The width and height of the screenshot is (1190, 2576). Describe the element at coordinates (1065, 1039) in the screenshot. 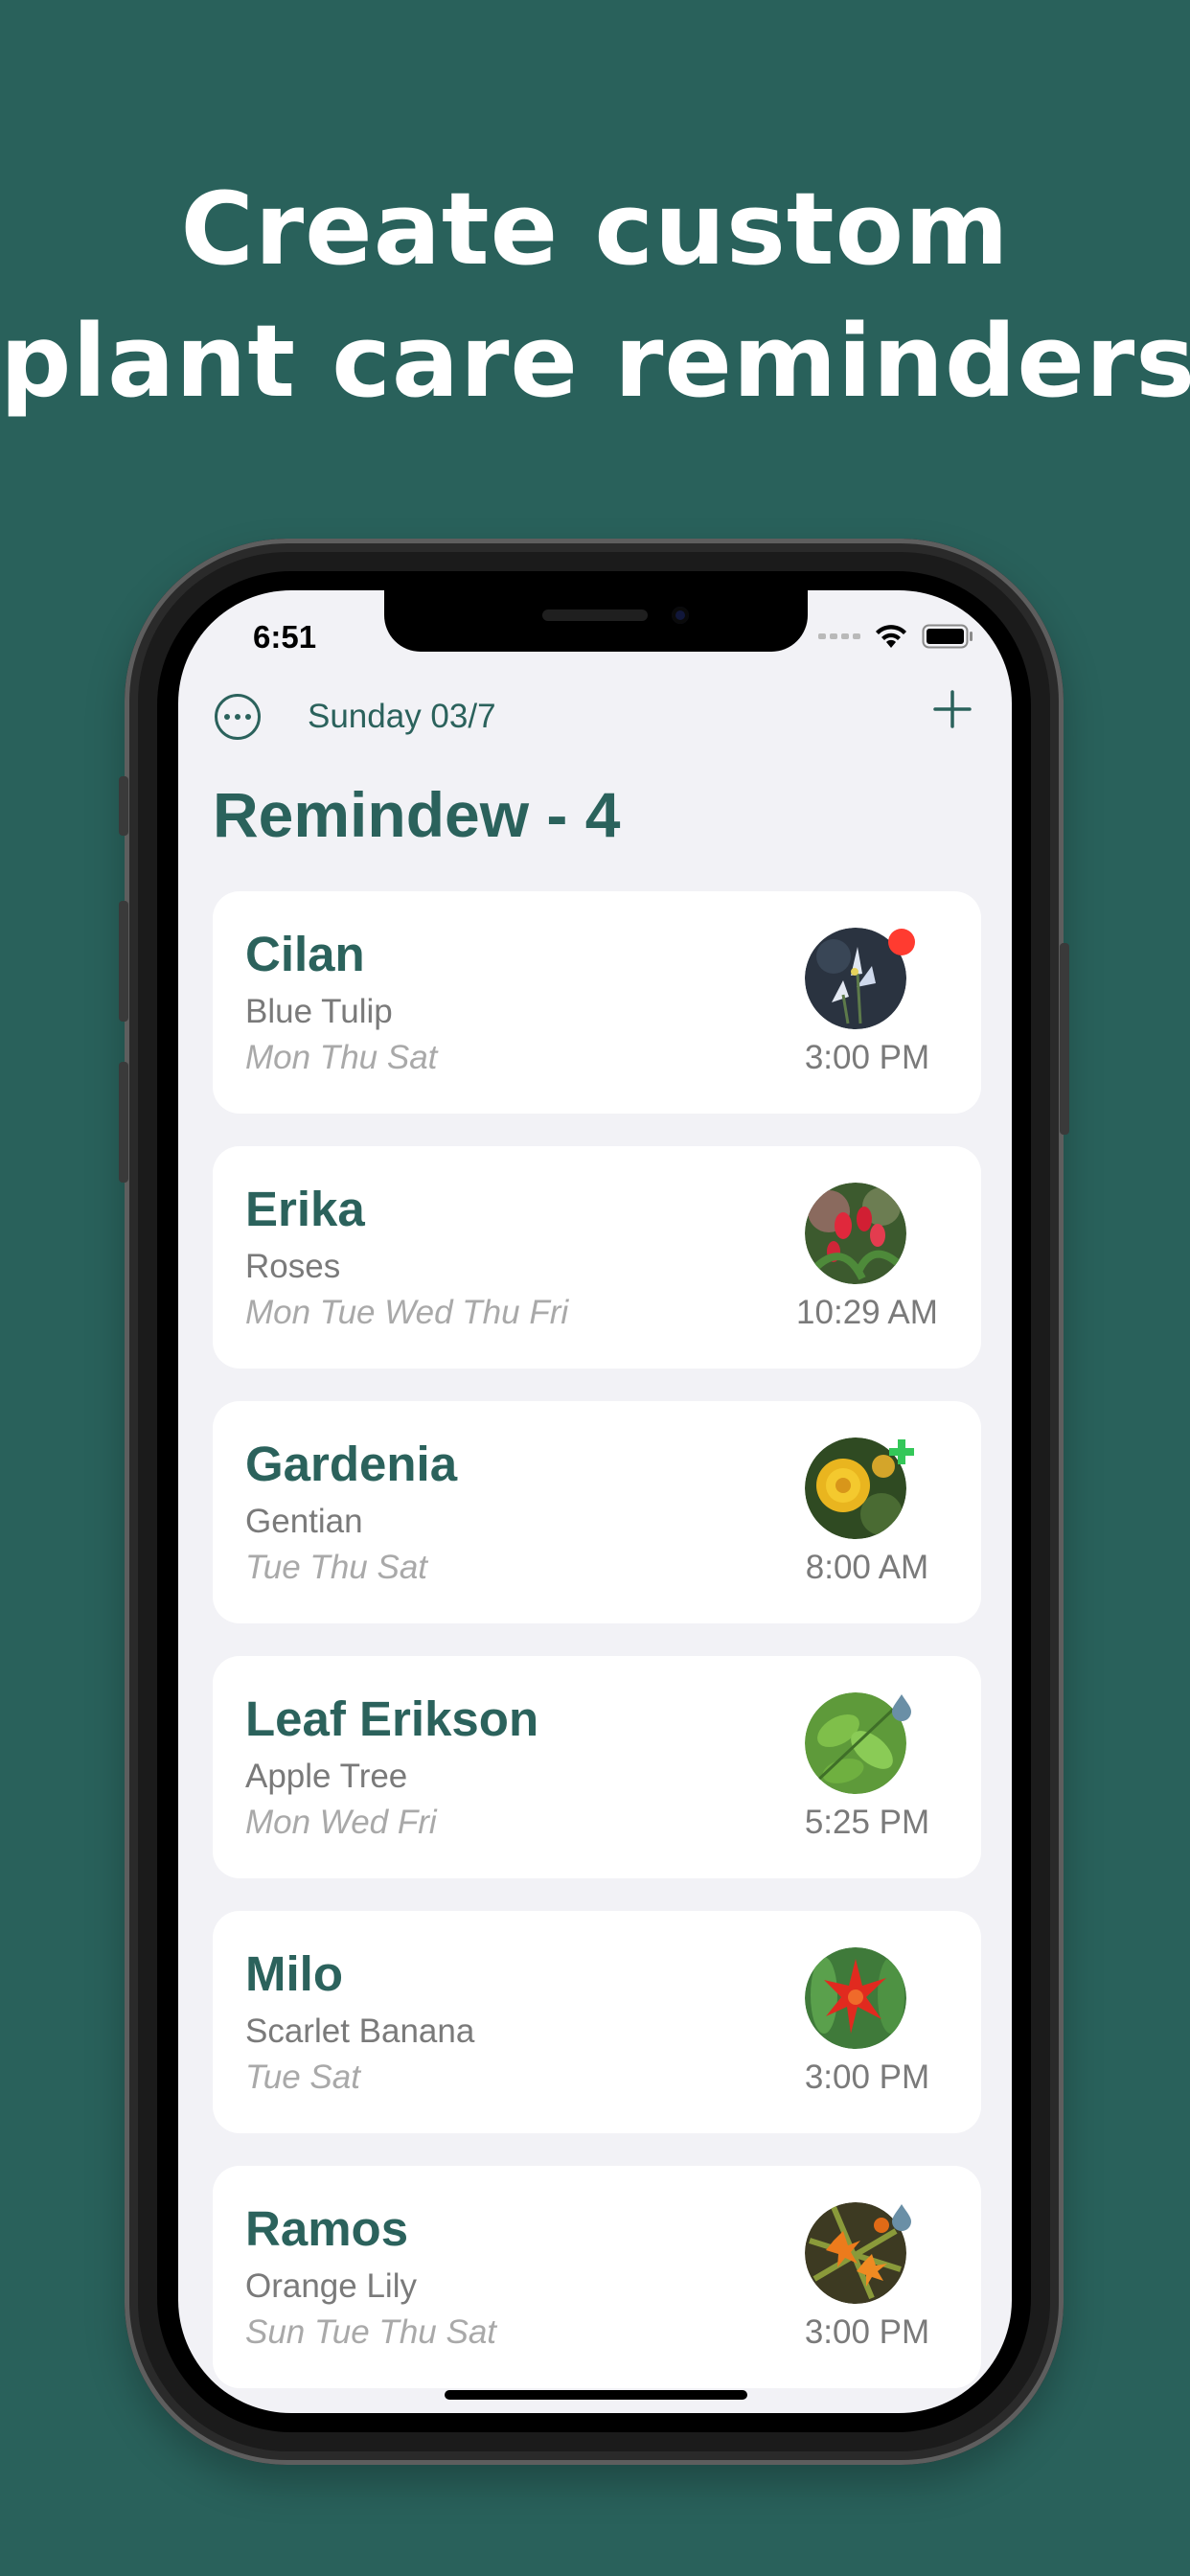

I see `phone-power-button` at that location.